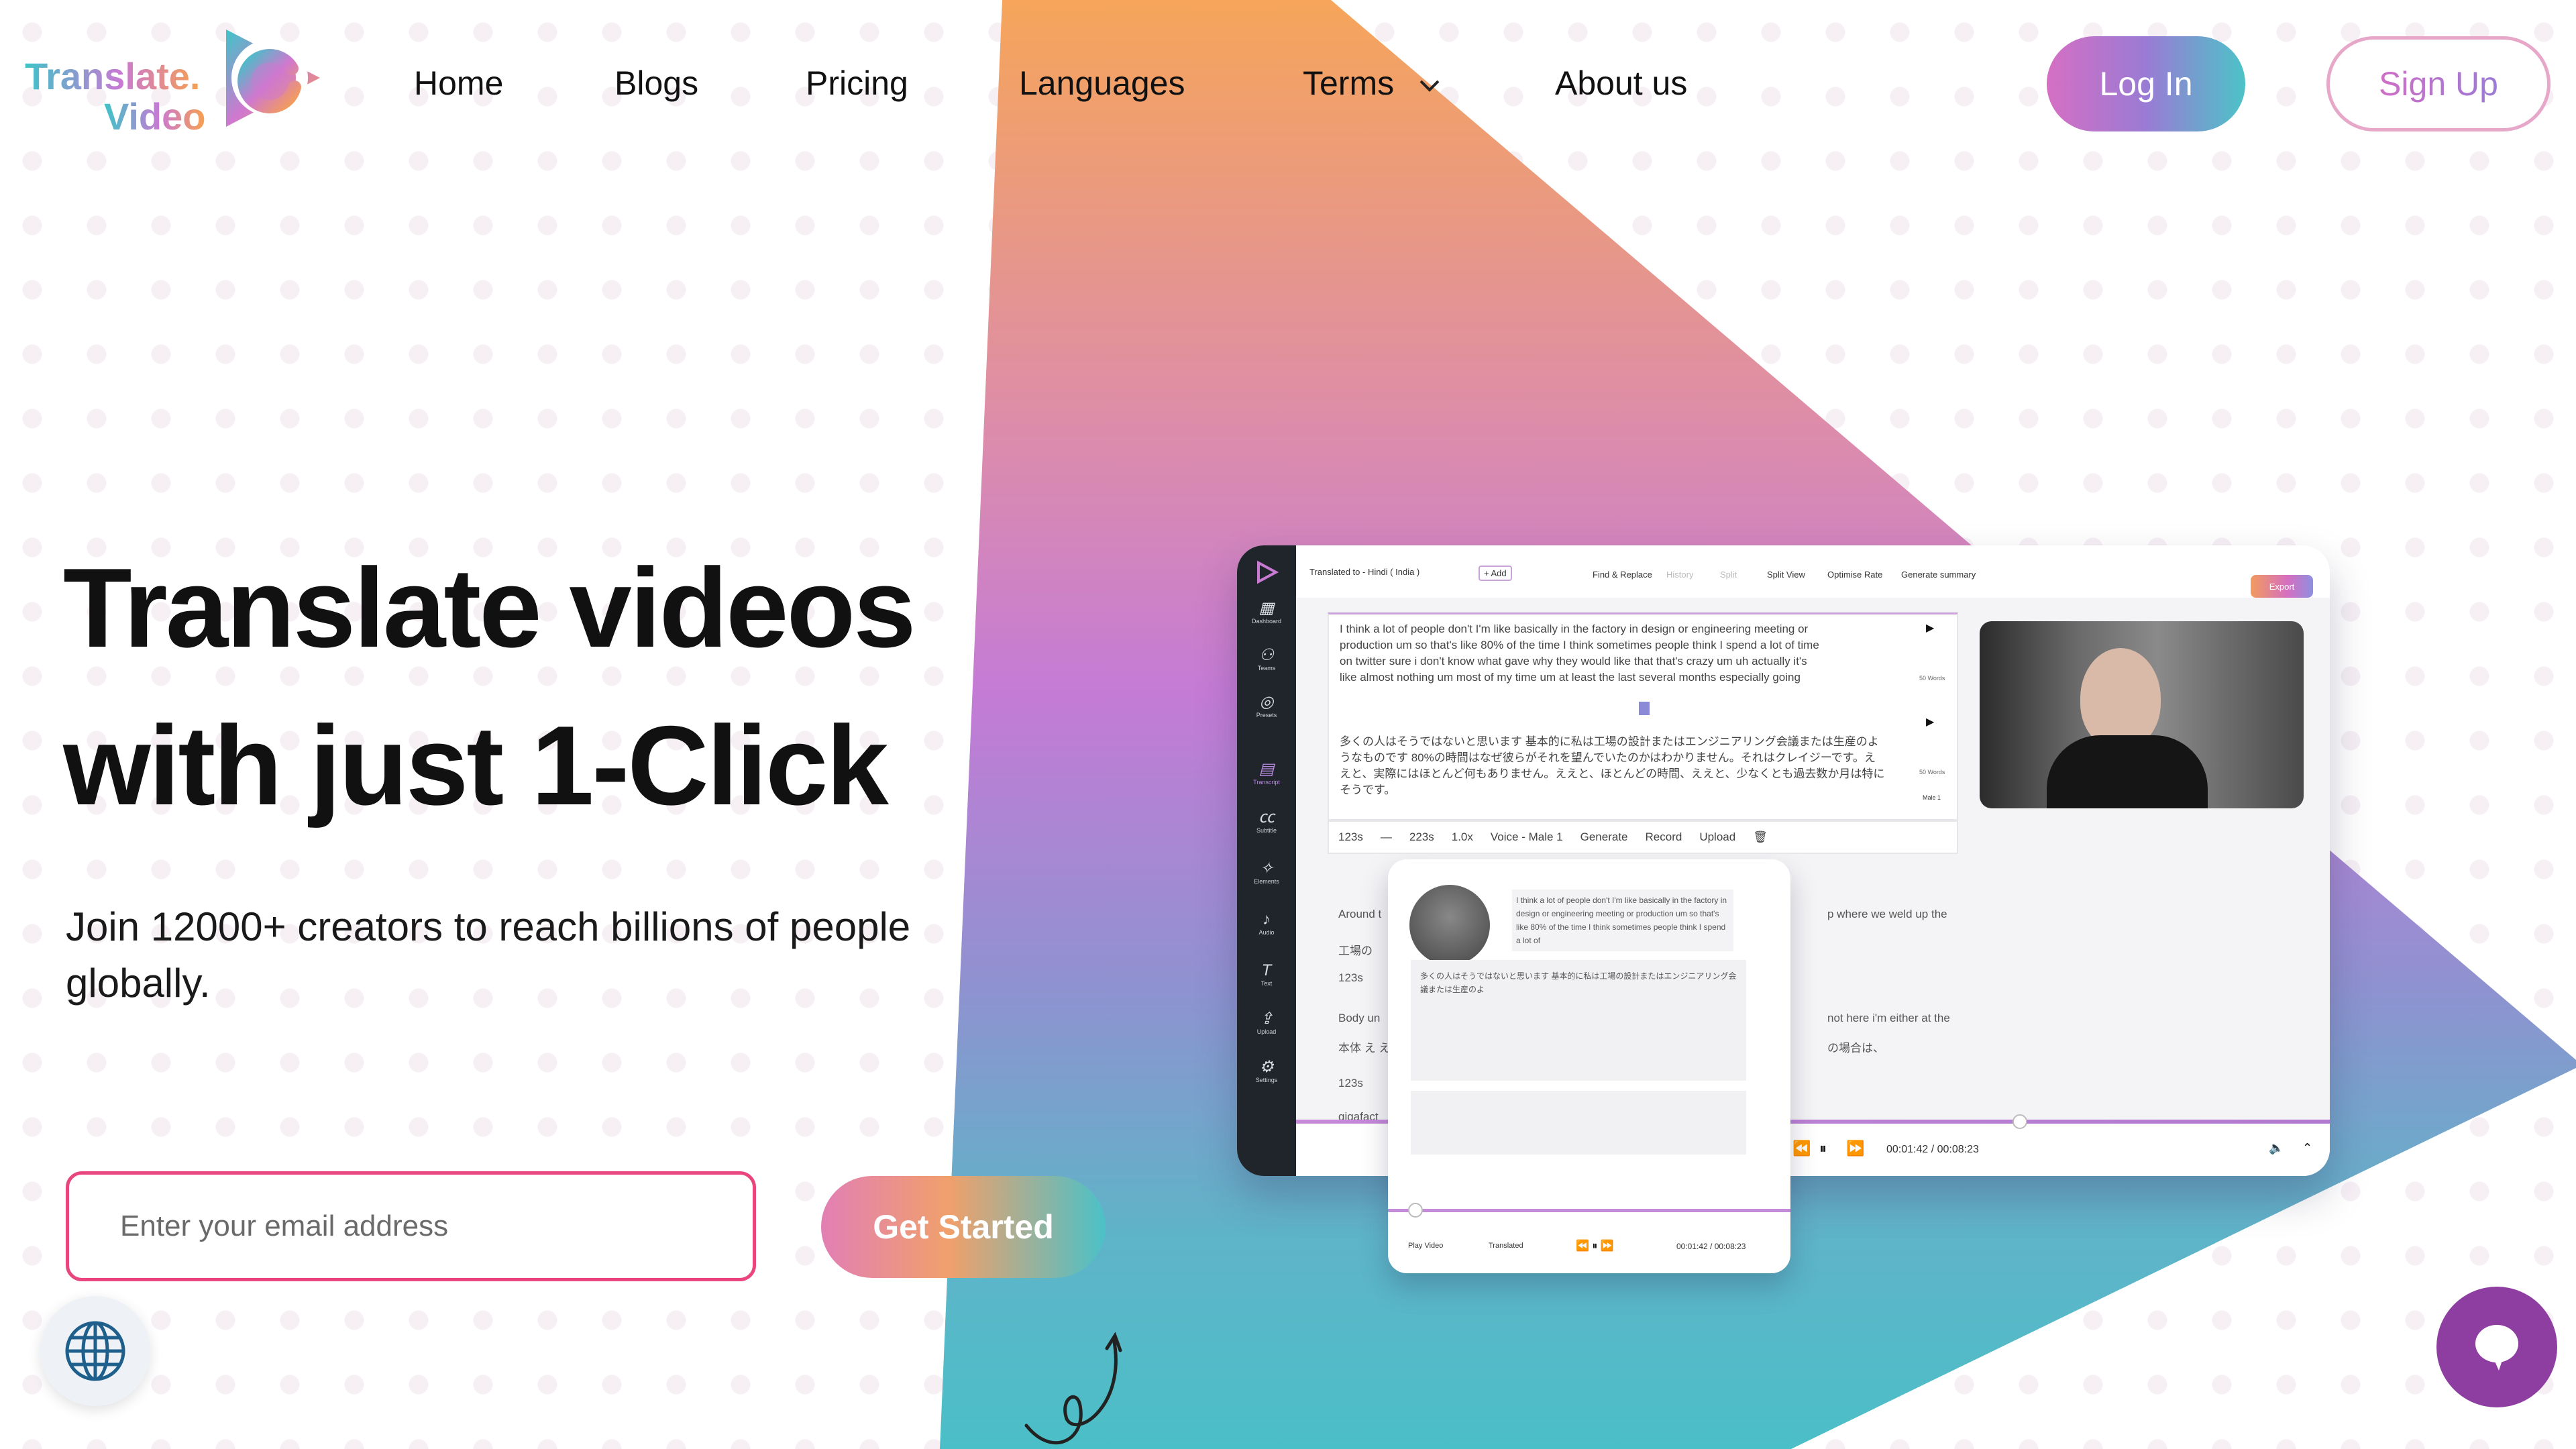  I want to click on chat-bubble-icon, so click(2496, 1348).